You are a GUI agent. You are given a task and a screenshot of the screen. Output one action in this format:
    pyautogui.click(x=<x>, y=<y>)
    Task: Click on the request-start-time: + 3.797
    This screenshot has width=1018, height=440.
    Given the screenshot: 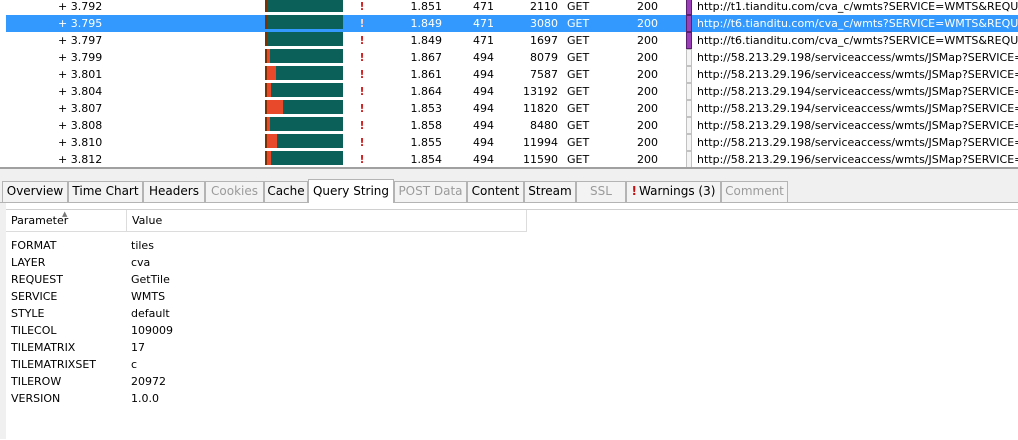 What is the action you would take?
    pyautogui.click(x=80, y=40)
    